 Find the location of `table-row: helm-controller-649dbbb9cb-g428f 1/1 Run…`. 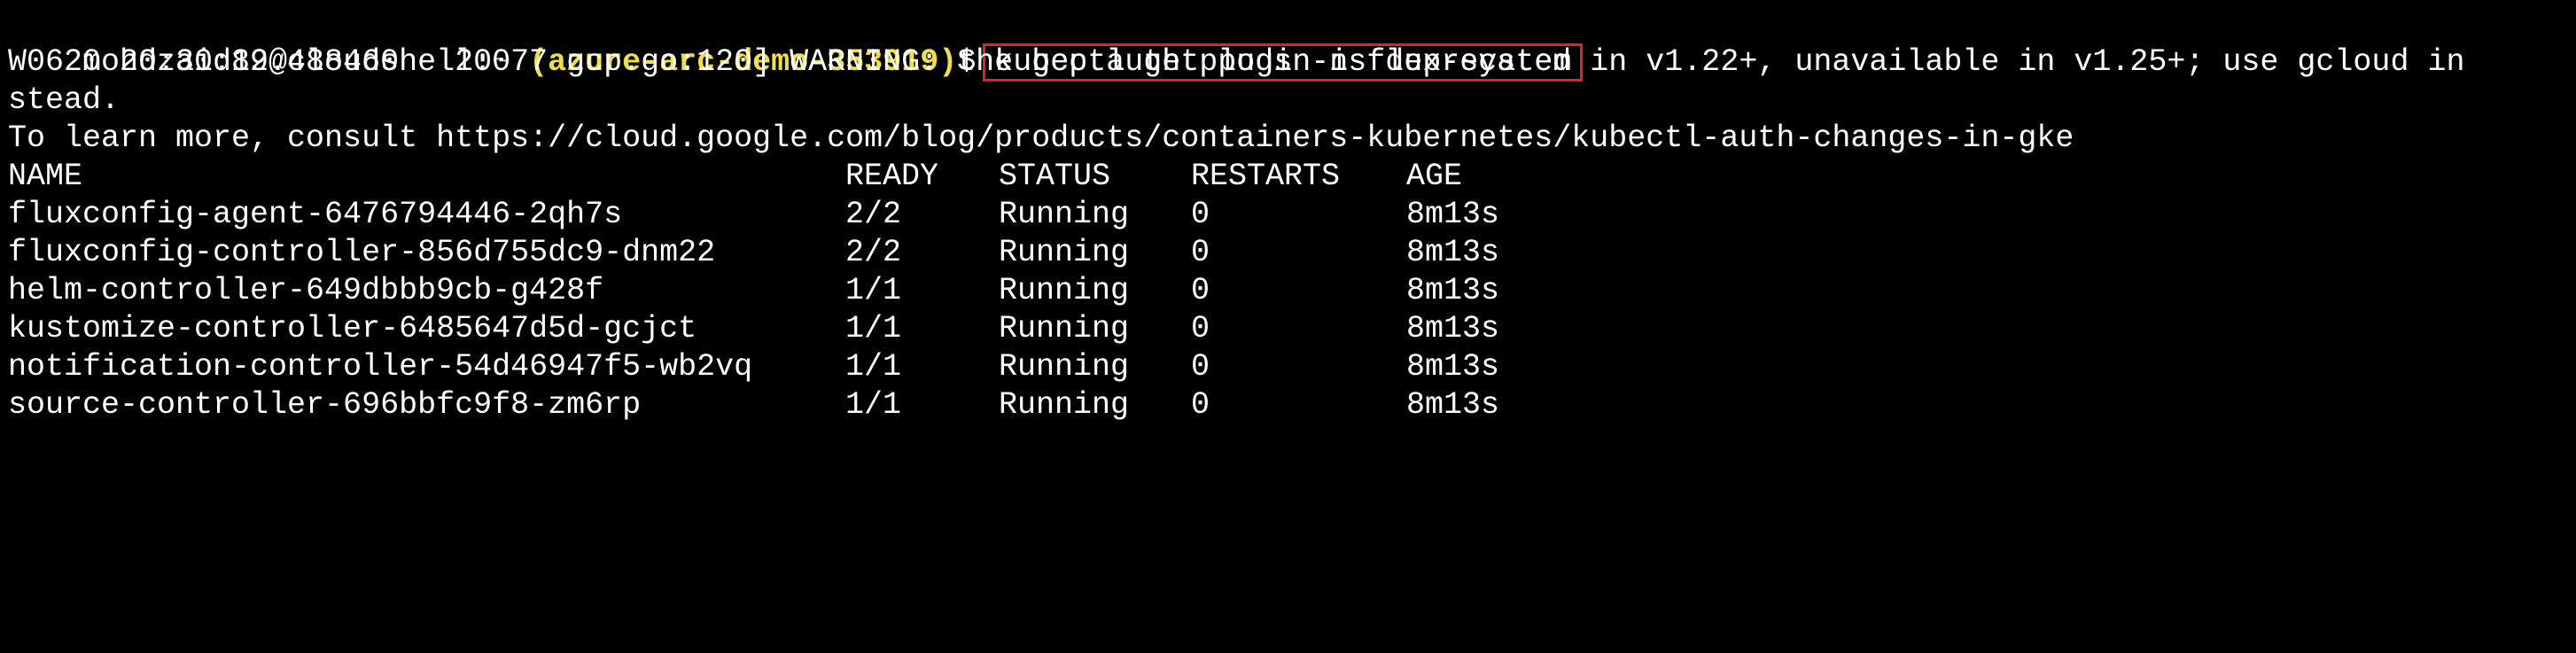

table-row: helm-controller-649dbbb9cb-g428f 1/1 Run… is located at coordinates (754, 291).